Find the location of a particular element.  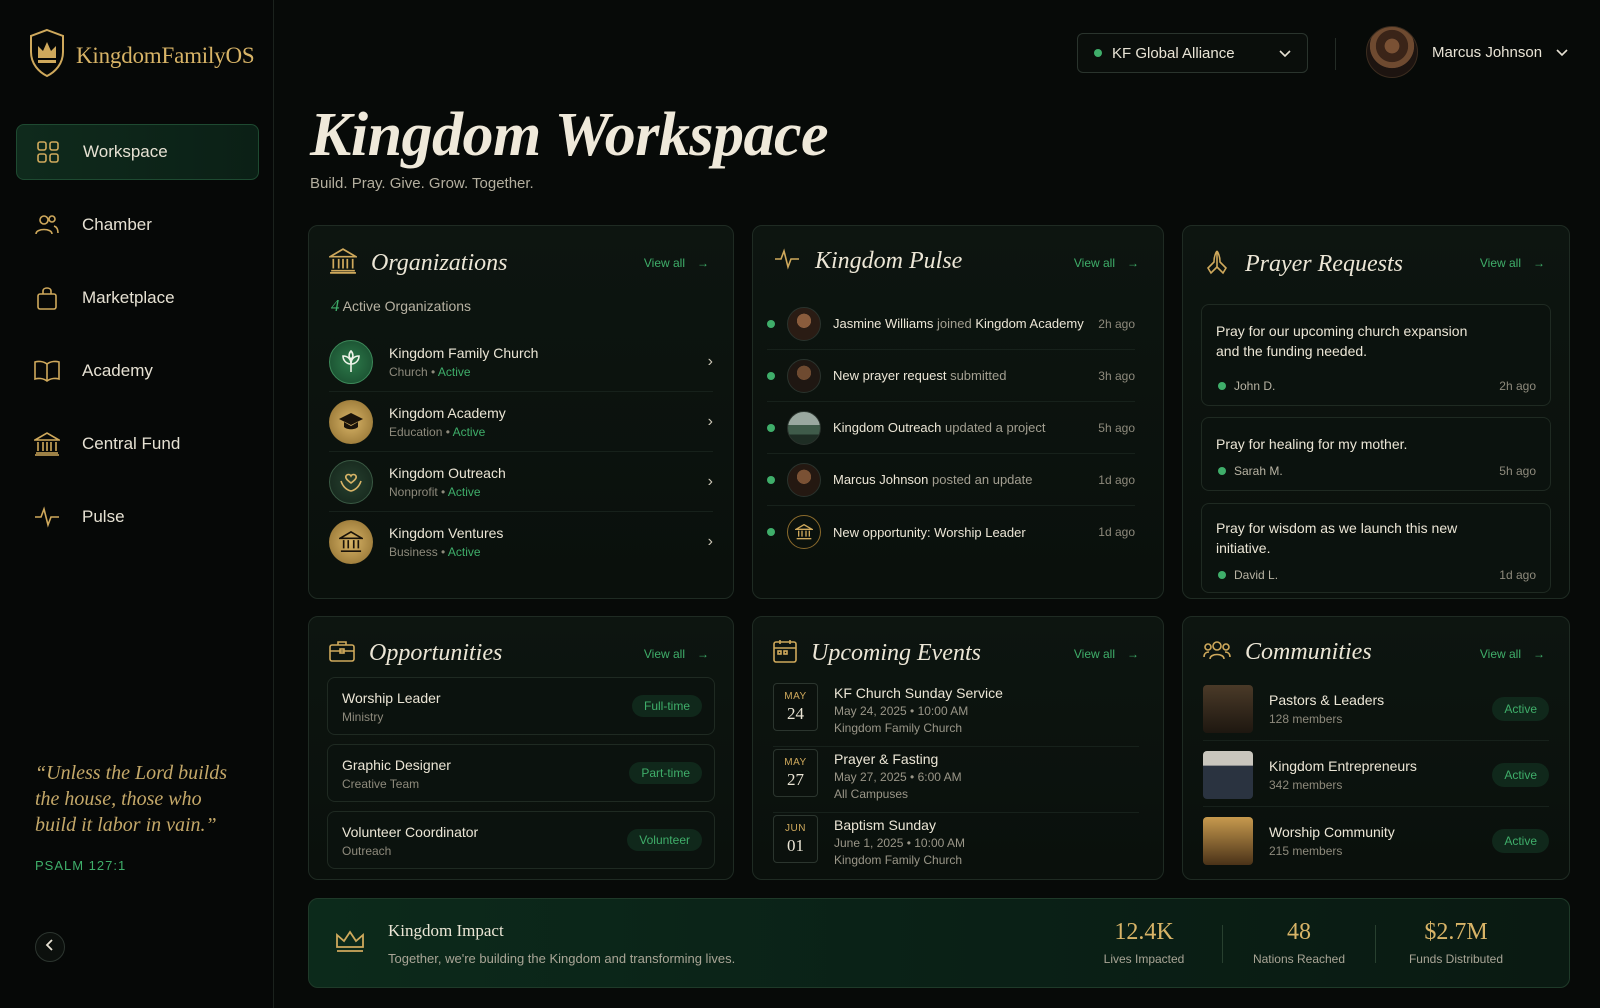

pulse-actor: Marcus Johnson is located at coordinates (881, 479).